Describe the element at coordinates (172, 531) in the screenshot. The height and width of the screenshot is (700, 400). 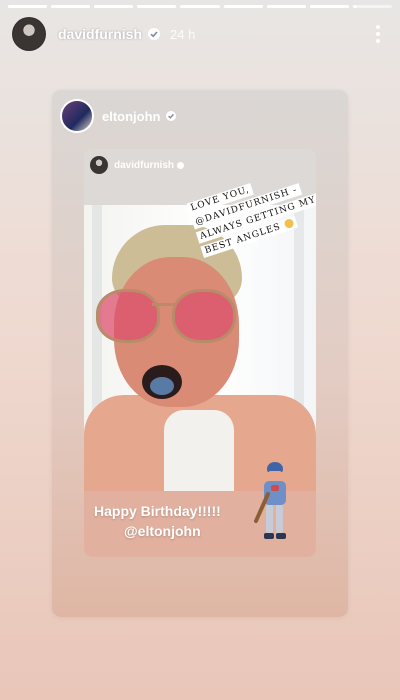
I see `caption-mention: @eltonjohn` at that location.